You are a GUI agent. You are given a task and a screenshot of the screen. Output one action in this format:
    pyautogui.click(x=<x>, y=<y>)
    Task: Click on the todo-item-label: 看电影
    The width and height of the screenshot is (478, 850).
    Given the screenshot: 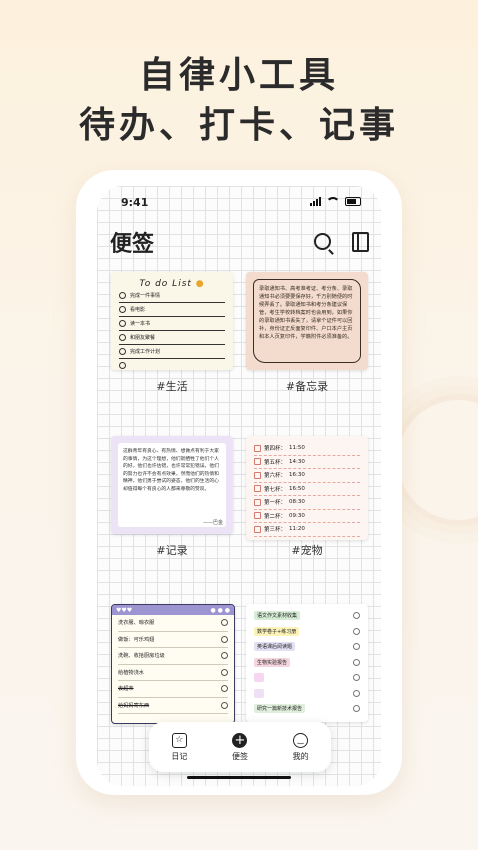 What is the action you would take?
    pyautogui.click(x=138, y=310)
    